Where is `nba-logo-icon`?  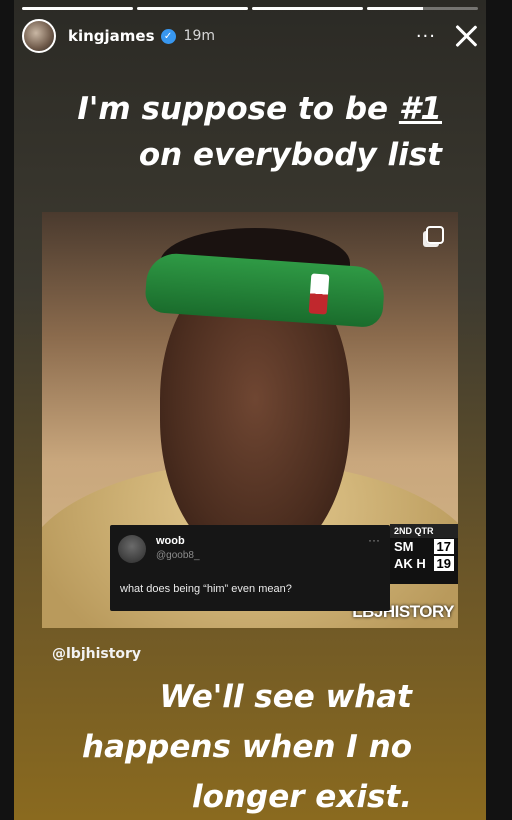 nba-logo-icon is located at coordinates (319, 294).